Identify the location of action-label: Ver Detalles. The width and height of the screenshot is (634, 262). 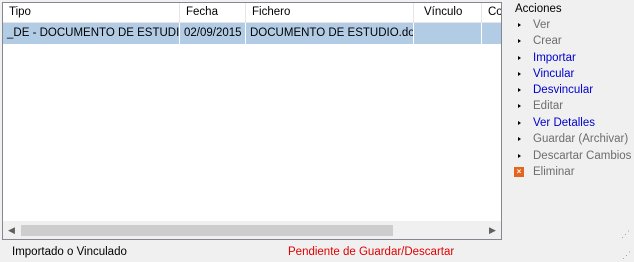
(564, 123).